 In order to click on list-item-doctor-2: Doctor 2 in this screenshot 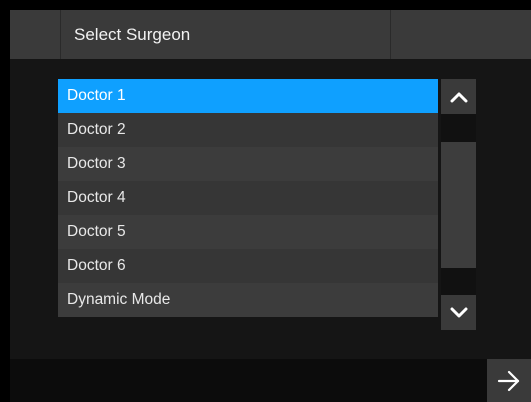, I will do `click(248, 130)`.